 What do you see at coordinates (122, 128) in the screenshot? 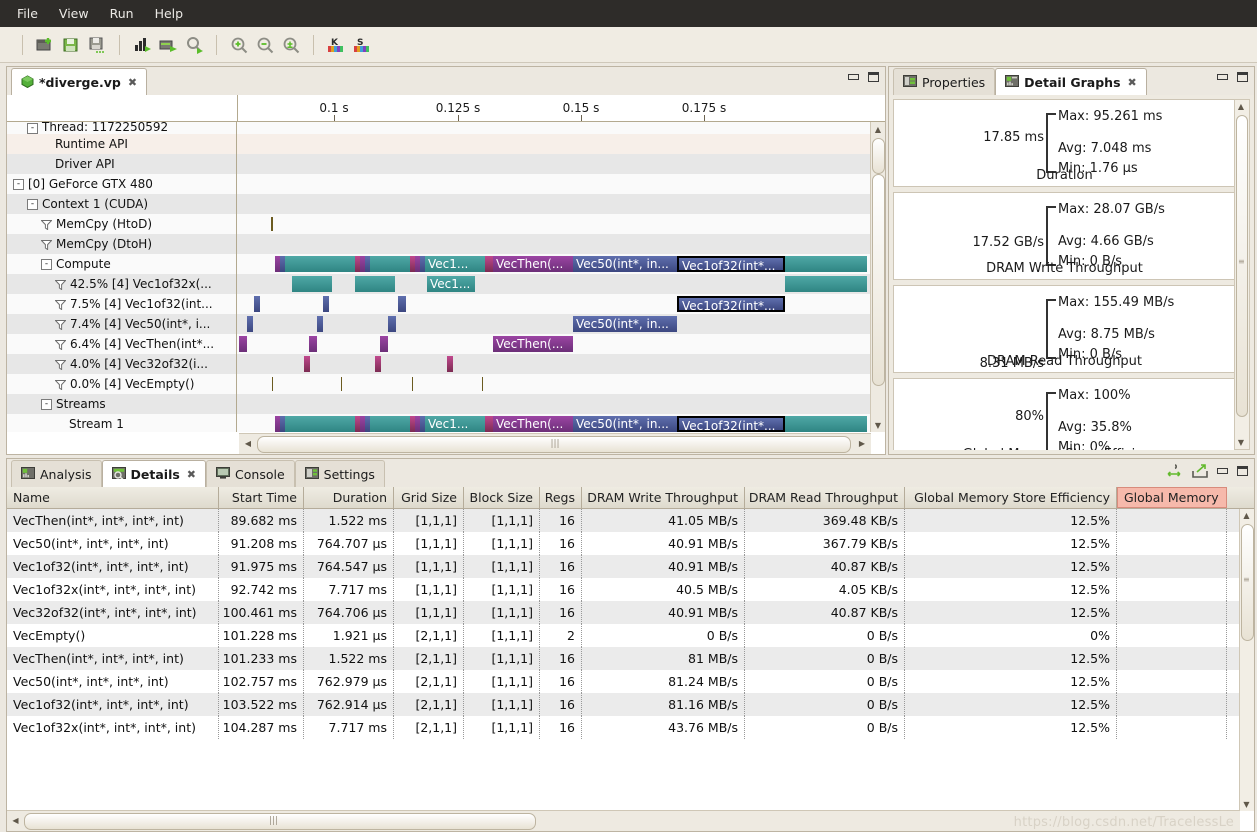
I see `timeline-row-label: - Thread: 1172250592` at bounding box center [122, 128].